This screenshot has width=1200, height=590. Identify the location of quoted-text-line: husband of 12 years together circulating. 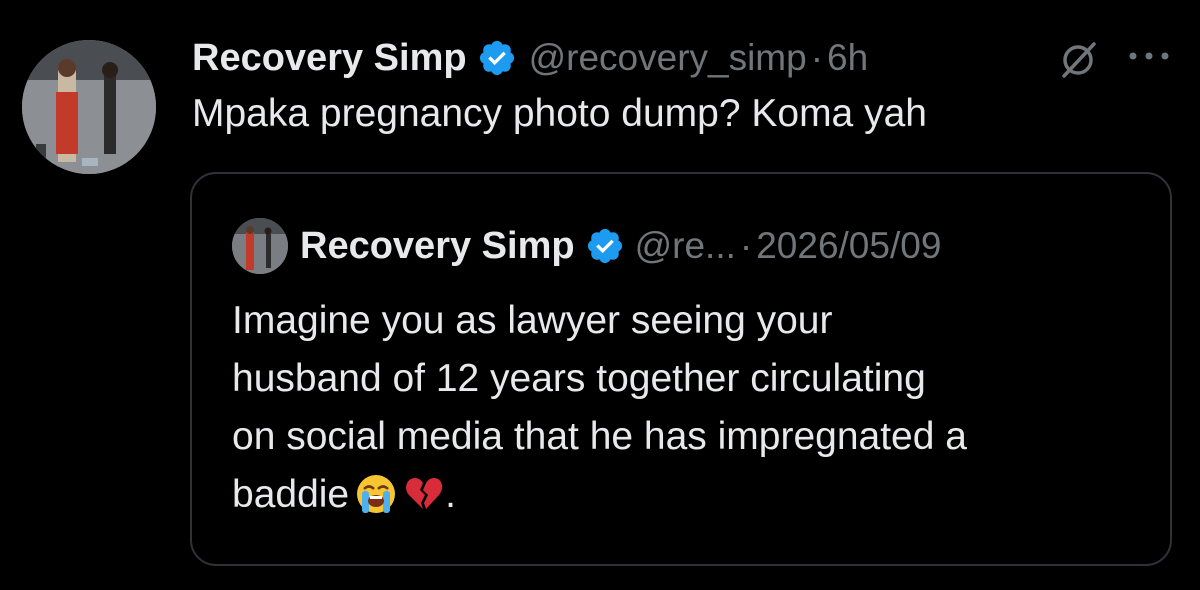
(579, 378).